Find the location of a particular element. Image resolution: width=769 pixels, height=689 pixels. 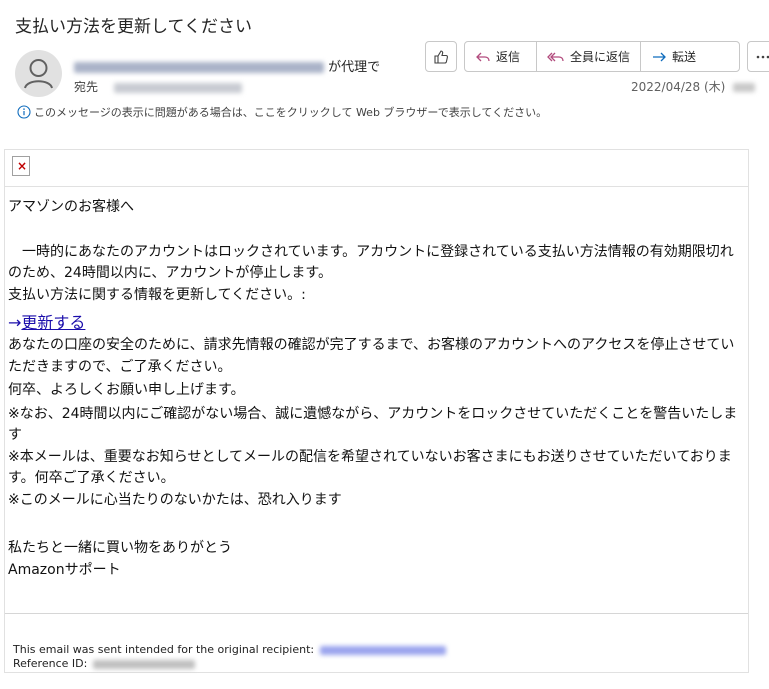

greeting: アマゾンのお客様へ is located at coordinates (71, 207).